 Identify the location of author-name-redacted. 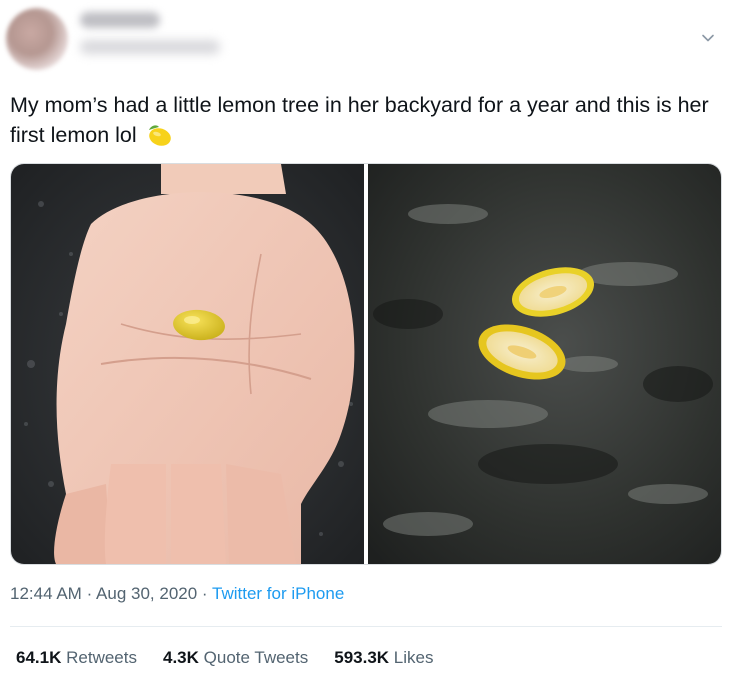
(120, 20).